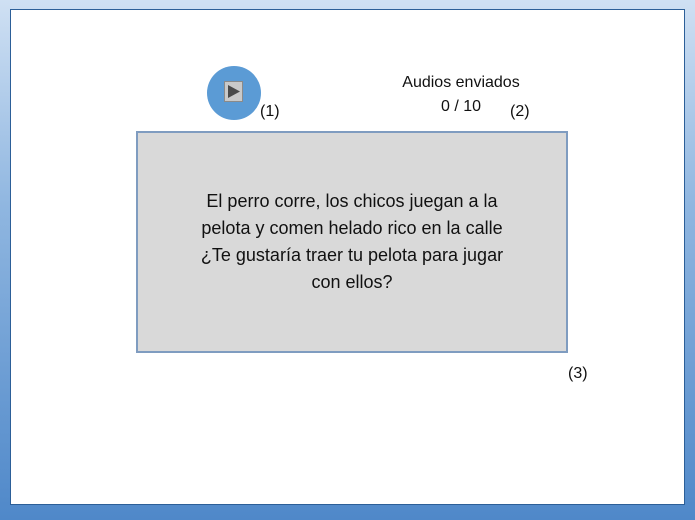 Image resolution: width=695 pixels, height=520 pixels. What do you see at coordinates (578, 373) in the screenshot?
I see `marker-3: (3)` at bounding box center [578, 373].